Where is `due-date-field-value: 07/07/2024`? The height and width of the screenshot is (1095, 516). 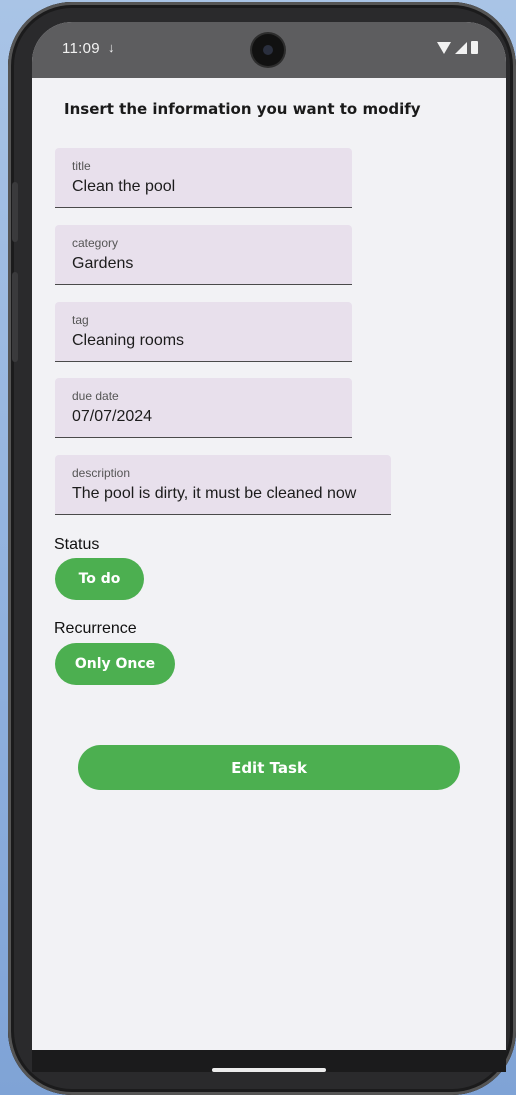
due-date-field-value: 07/07/2024 is located at coordinates (112, 417).